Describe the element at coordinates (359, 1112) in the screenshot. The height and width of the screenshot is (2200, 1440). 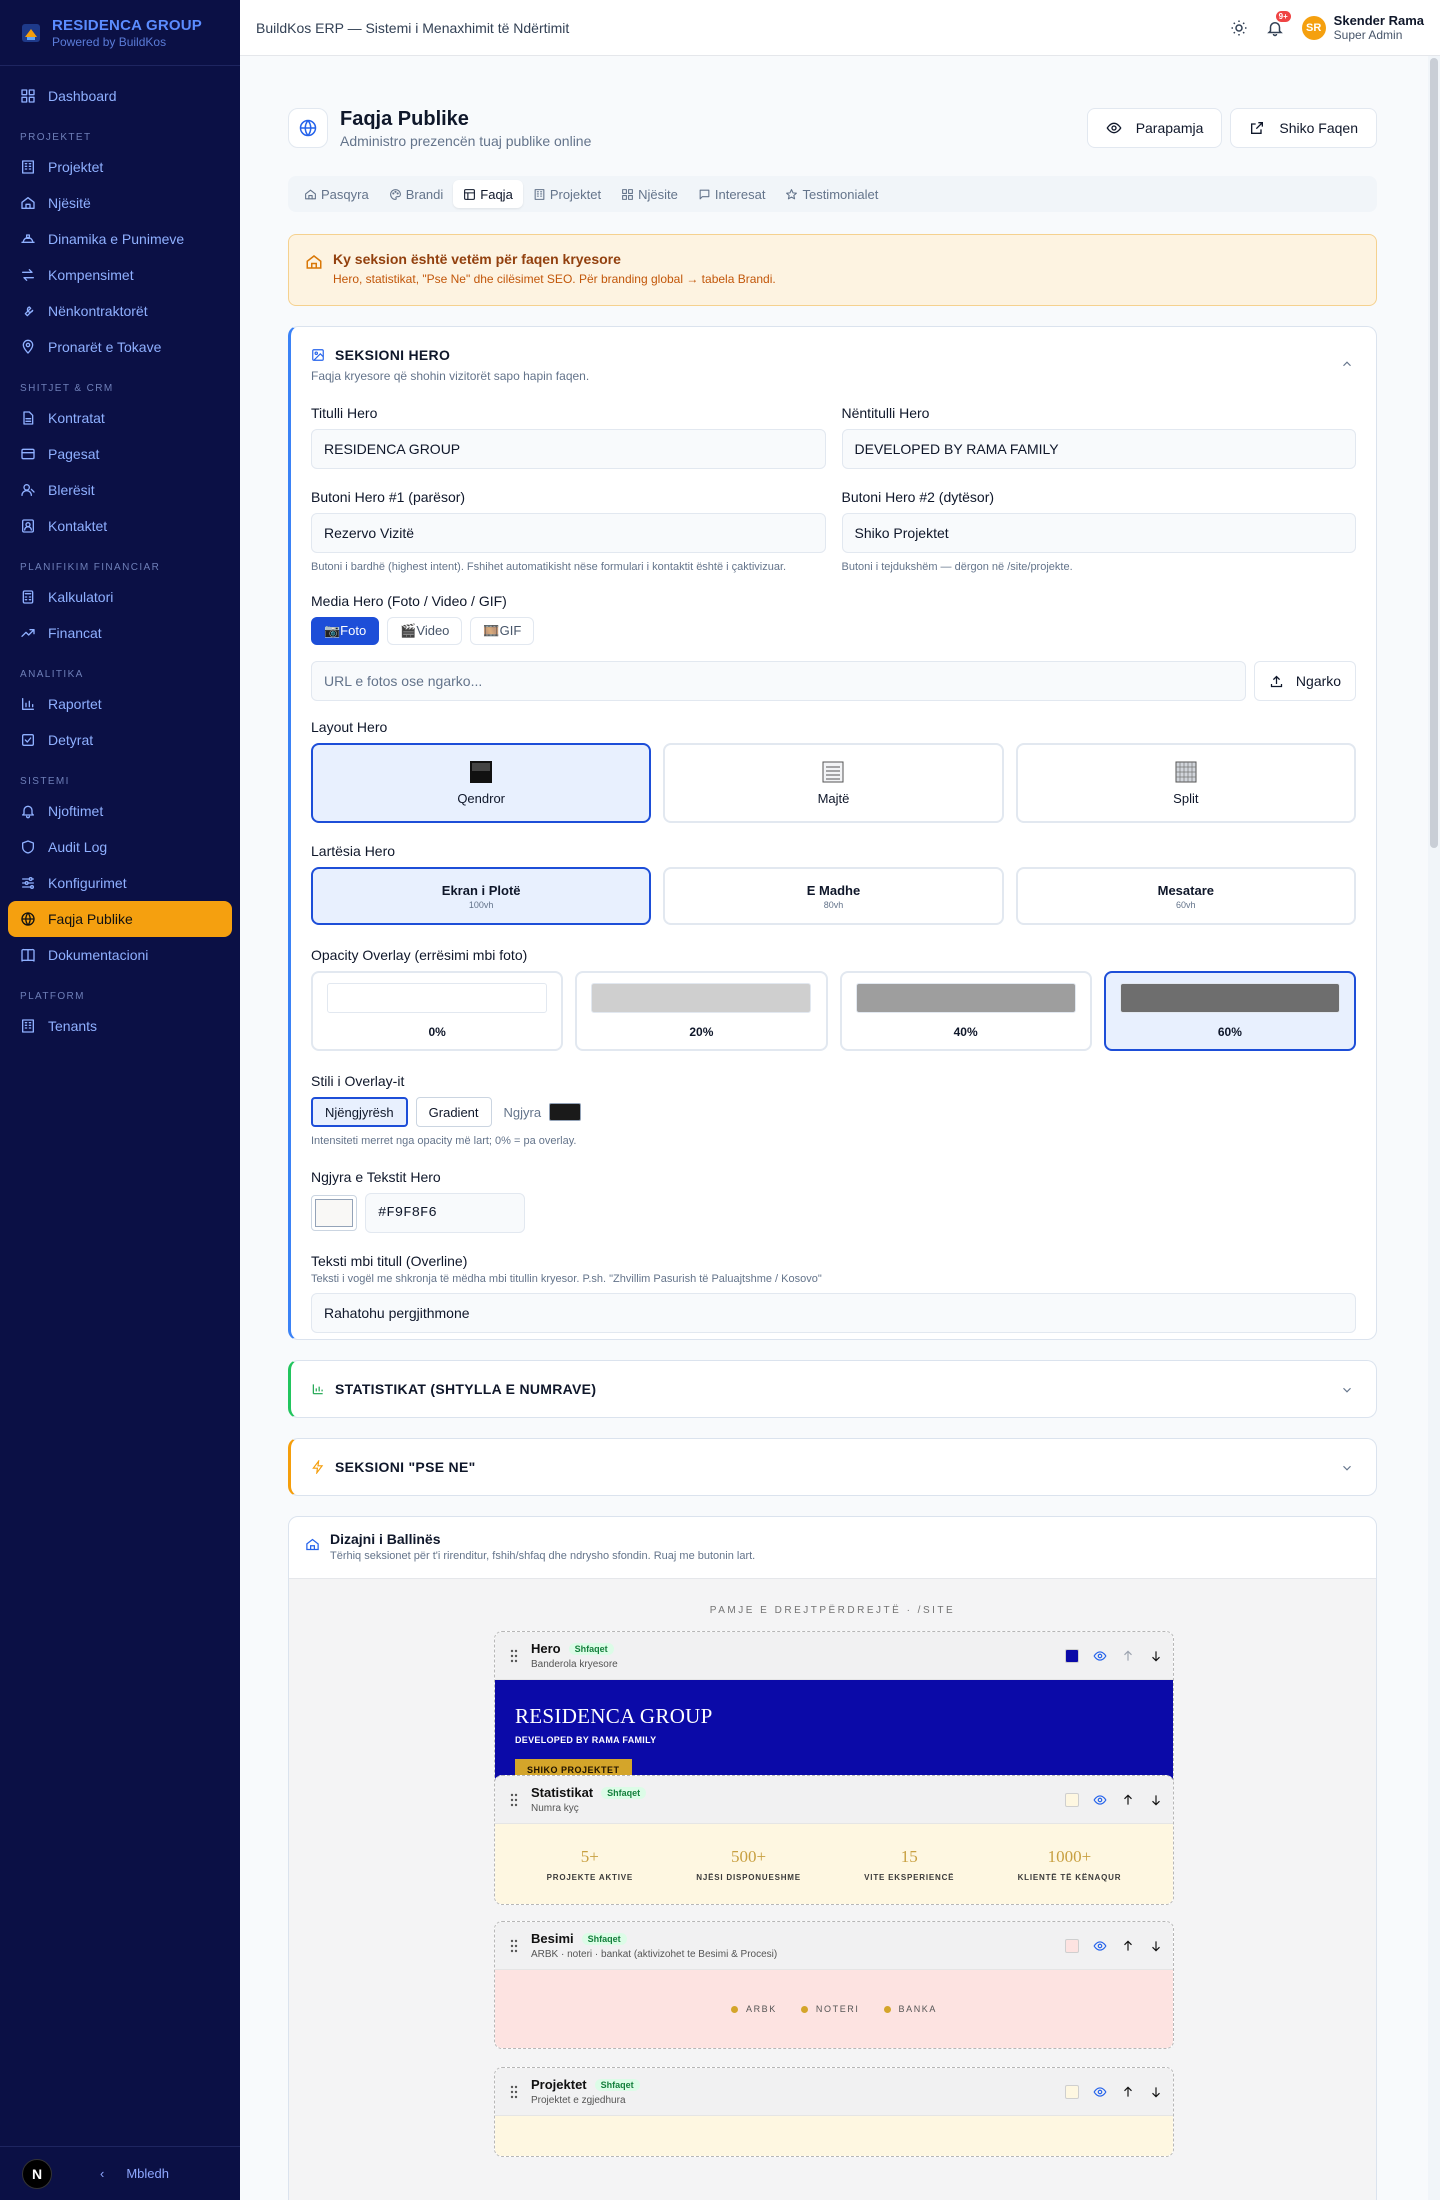
I see `overlay-solid-button: Njëngjyrësh` at that location.